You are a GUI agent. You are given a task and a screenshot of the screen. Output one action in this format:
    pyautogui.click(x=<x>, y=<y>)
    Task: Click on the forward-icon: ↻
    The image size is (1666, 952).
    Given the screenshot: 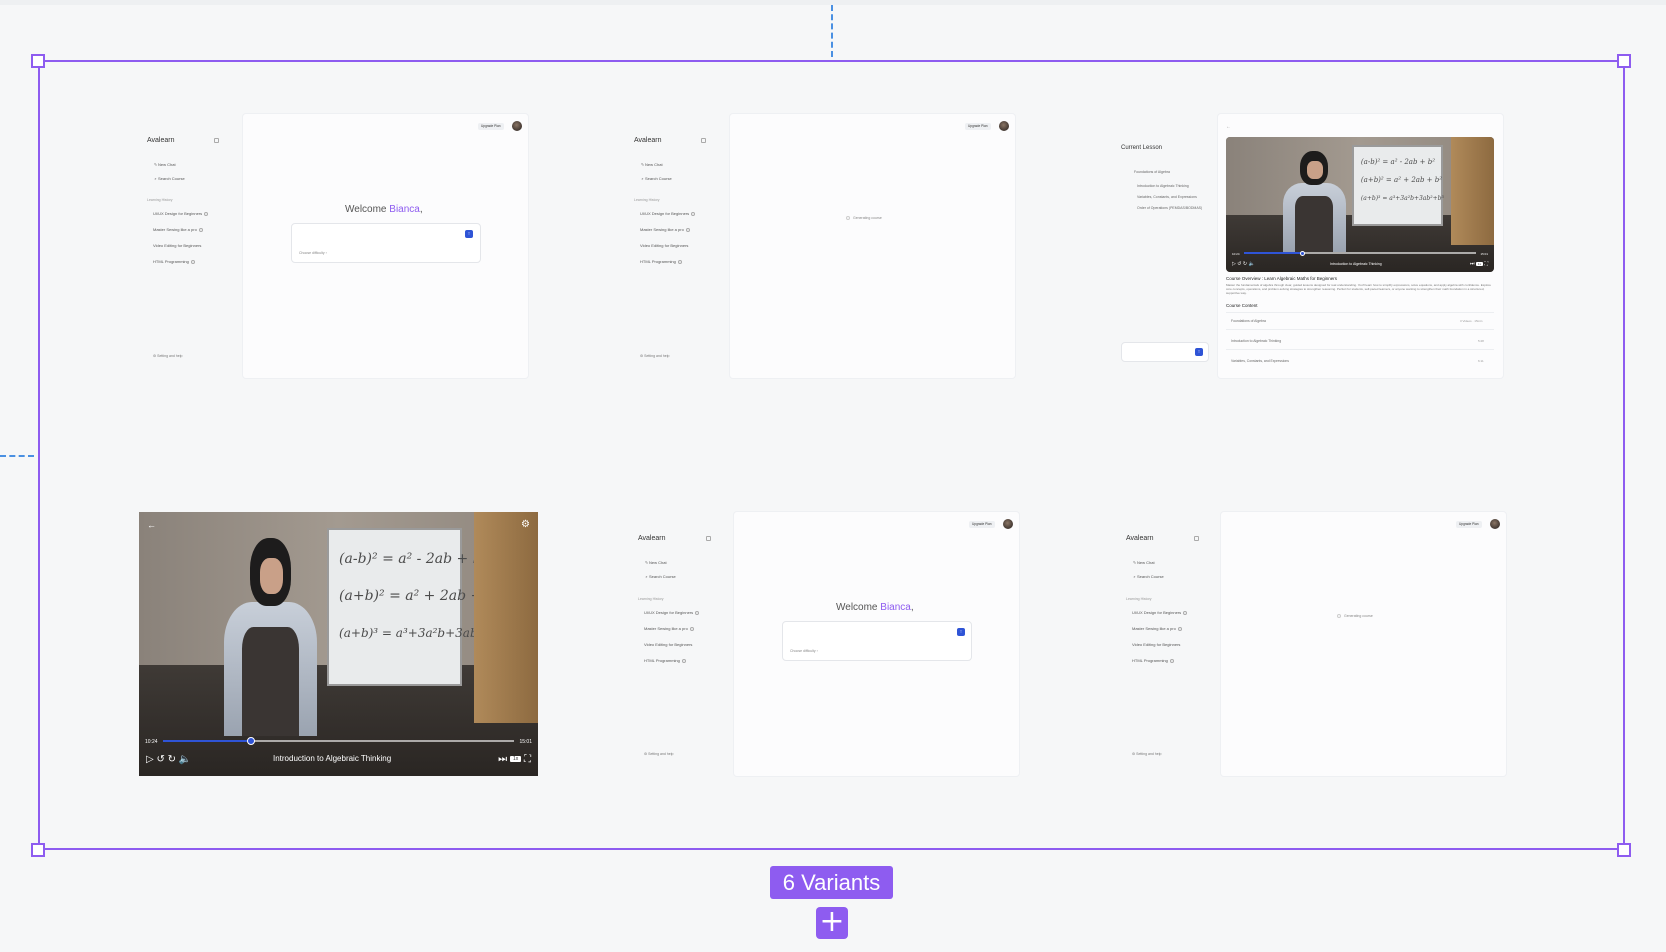 What is the action you would take?
    pyautogui.click(x=1245, y=264)
    